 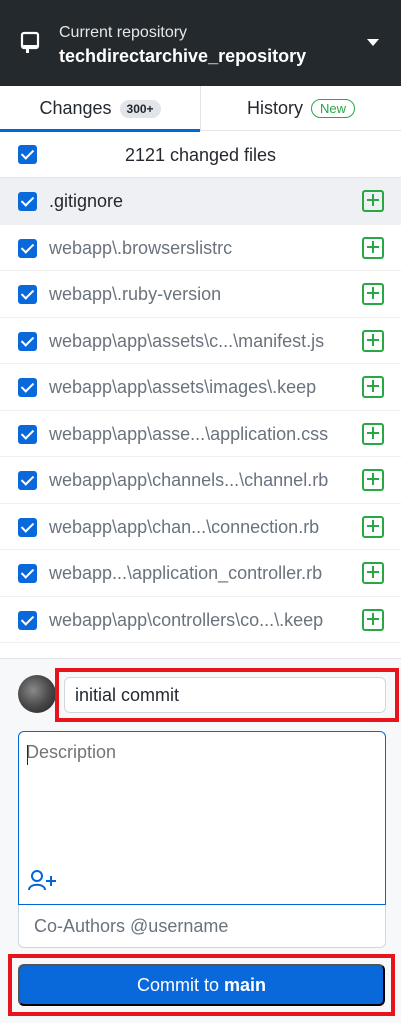 I want to click on file-path: webapp\app\assets\c...\manifest.js, so click(x=187, y=340).